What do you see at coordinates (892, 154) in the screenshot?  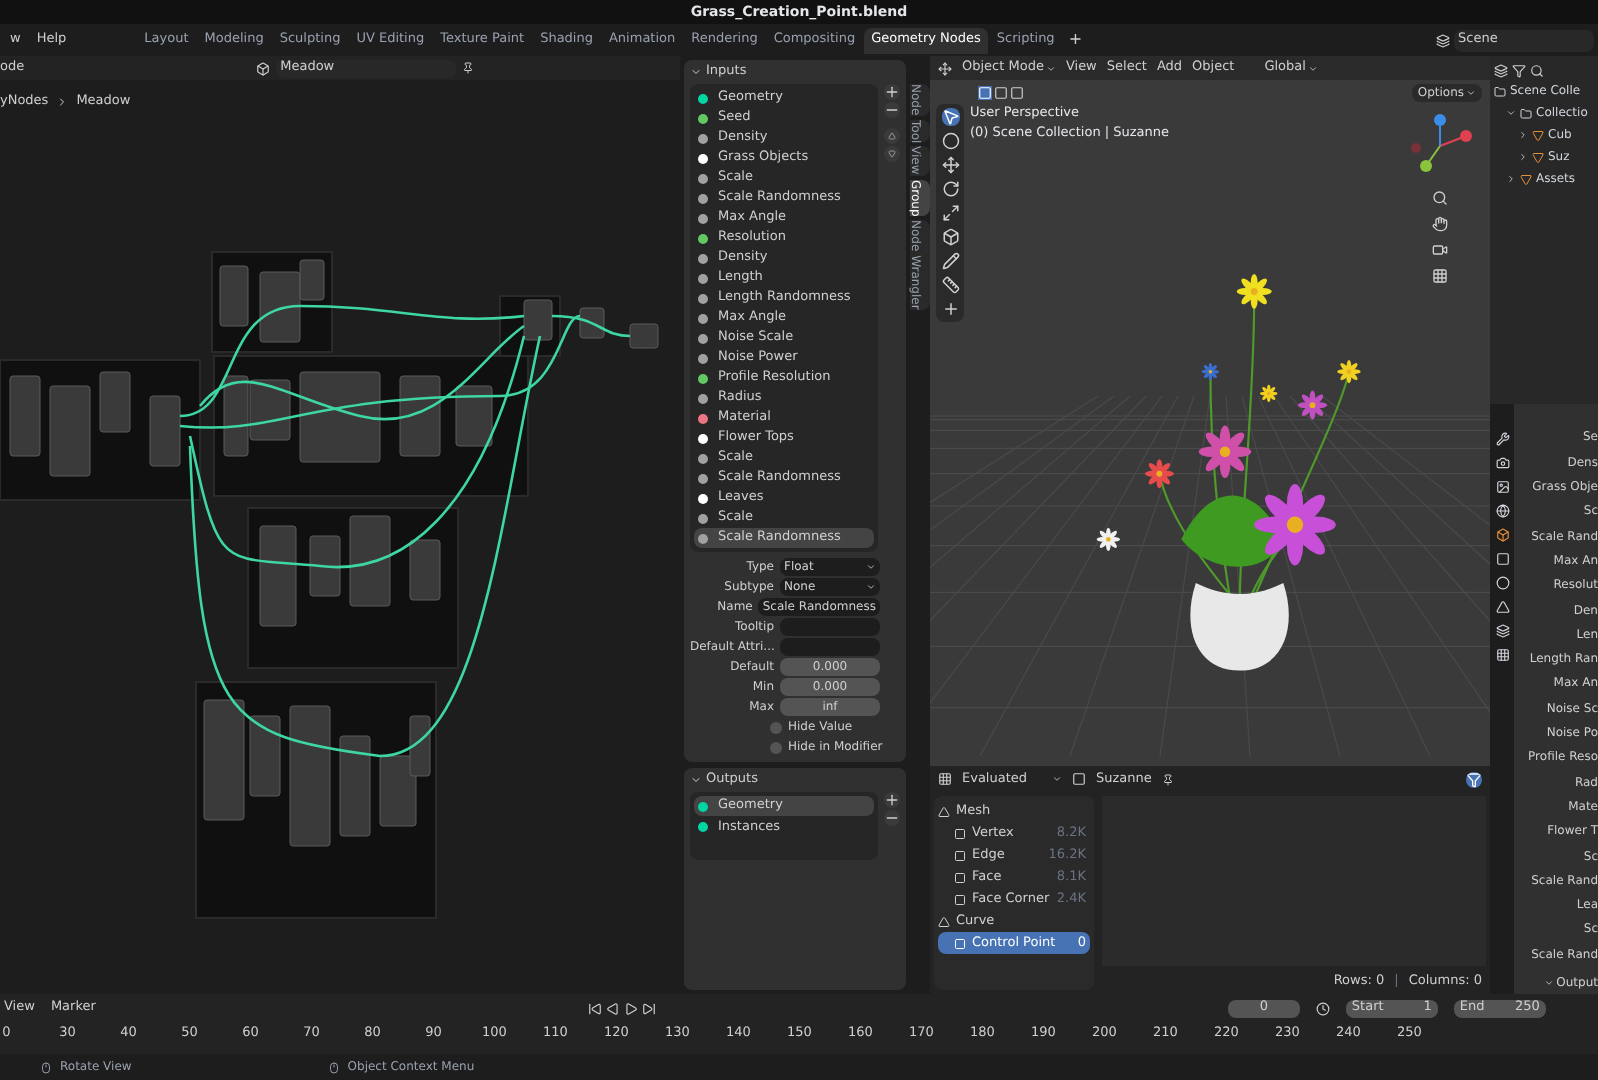 I see `move-down-icon` at bounding box center [892, 154].